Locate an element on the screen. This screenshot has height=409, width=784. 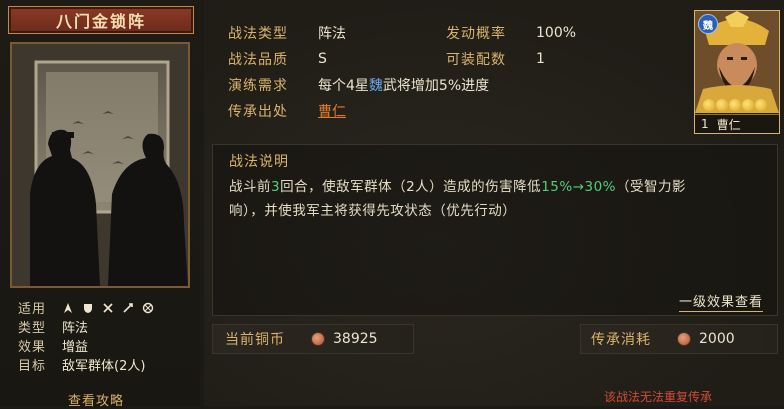
desc-part: （受智力影 is located at coordinates (651, 187).